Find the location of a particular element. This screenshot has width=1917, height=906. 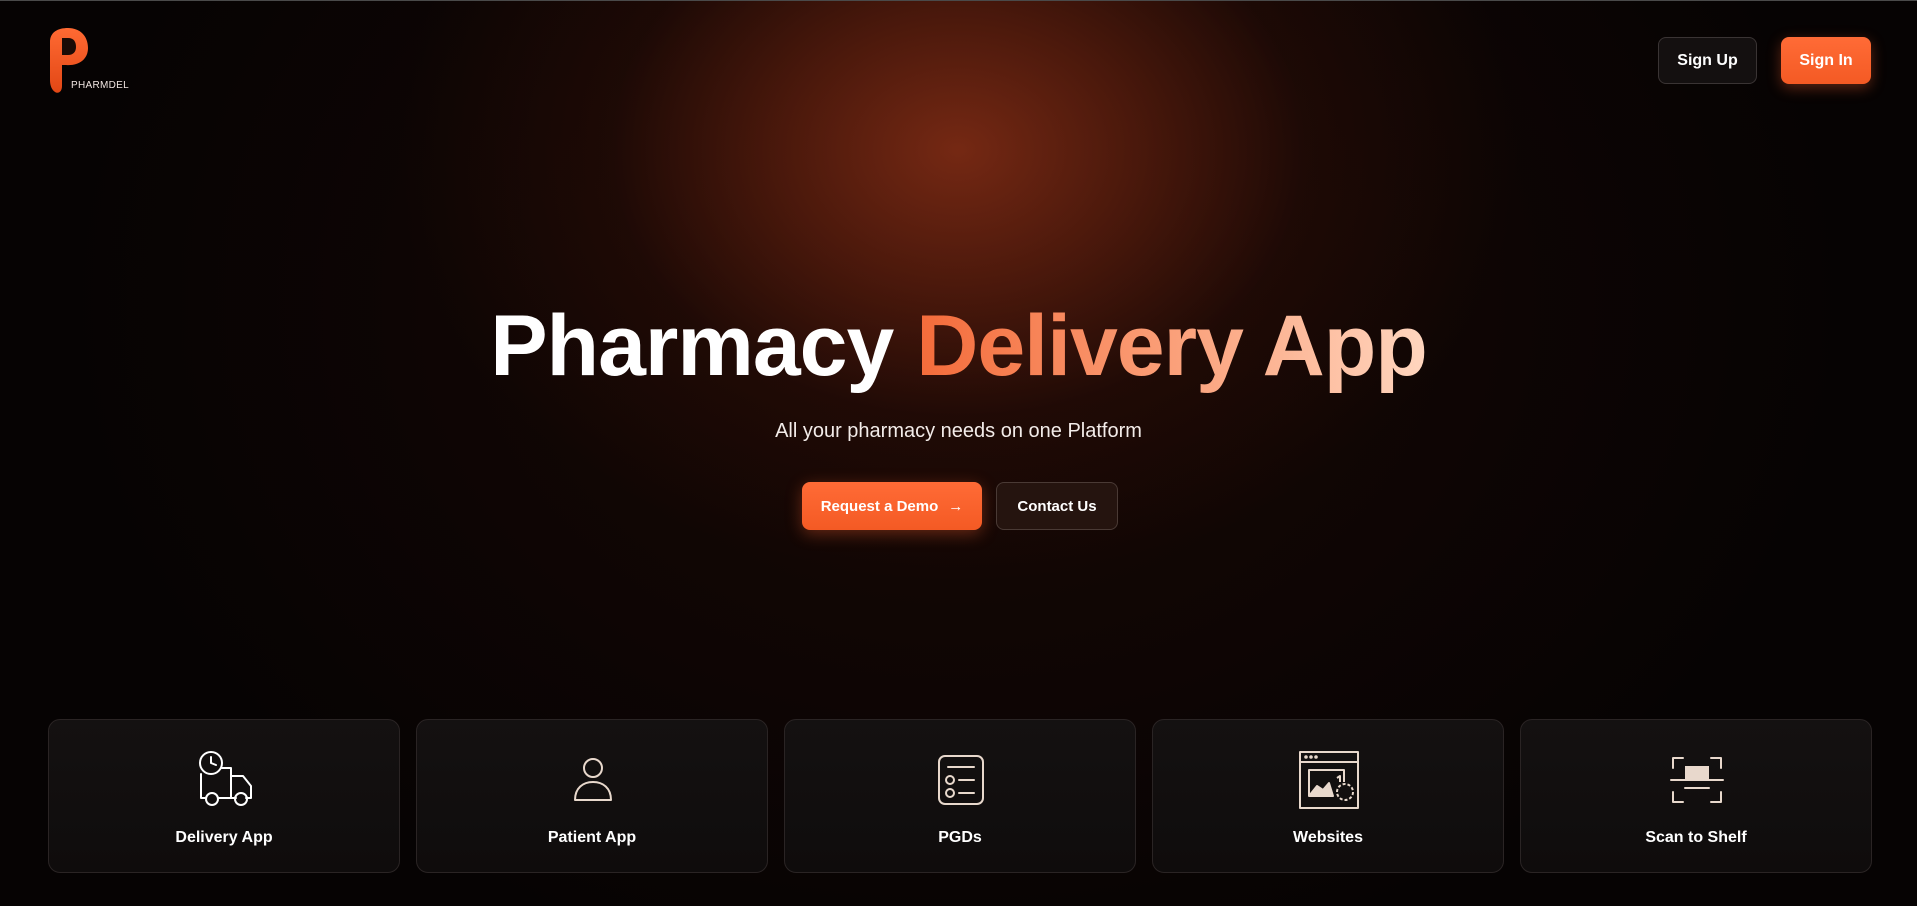

sign-up-button: Sign Up is located at coordinates (1707, 60).